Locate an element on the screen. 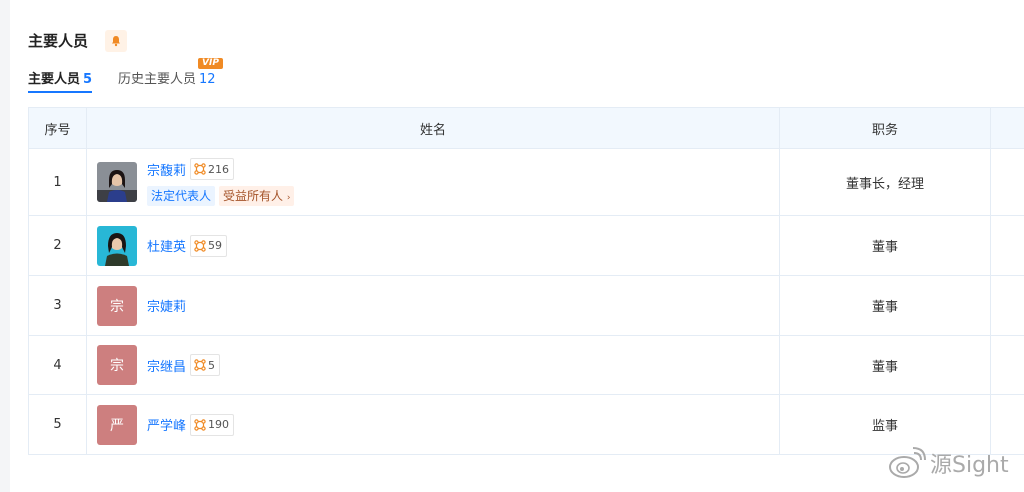  name-cell: 宗馥莉 216 法定代表人 受益所有人 › is located at coordinates (433, 182).